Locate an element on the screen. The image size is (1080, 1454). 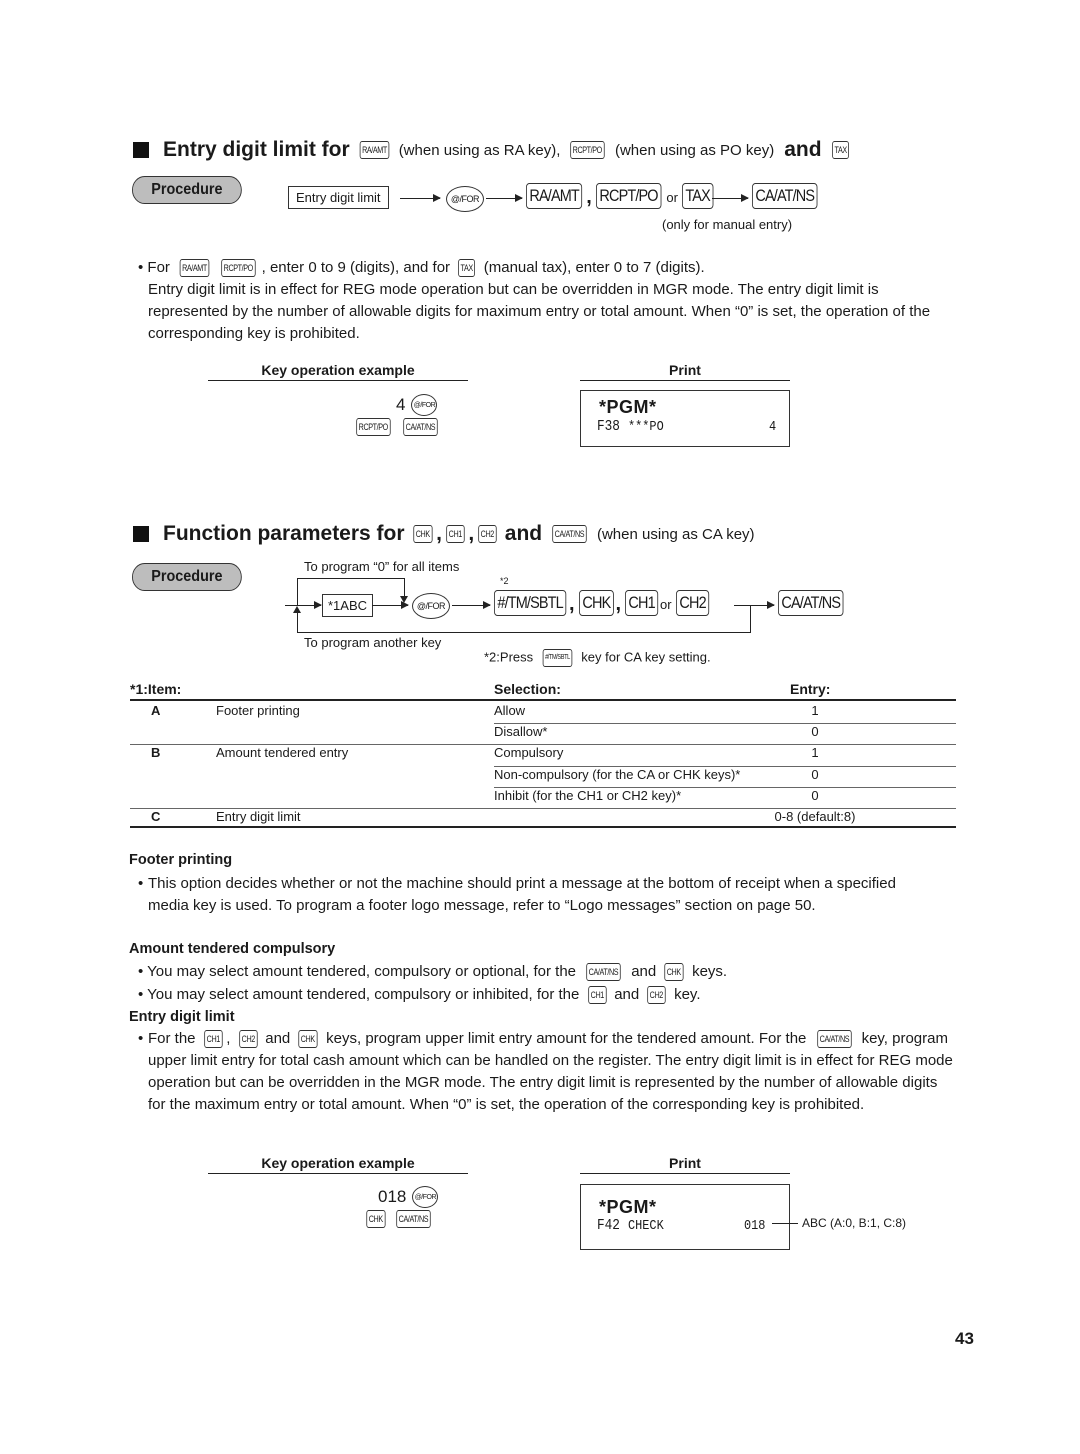
key-op-line1: 4 @/FOR is located at coordinates (417, 405).